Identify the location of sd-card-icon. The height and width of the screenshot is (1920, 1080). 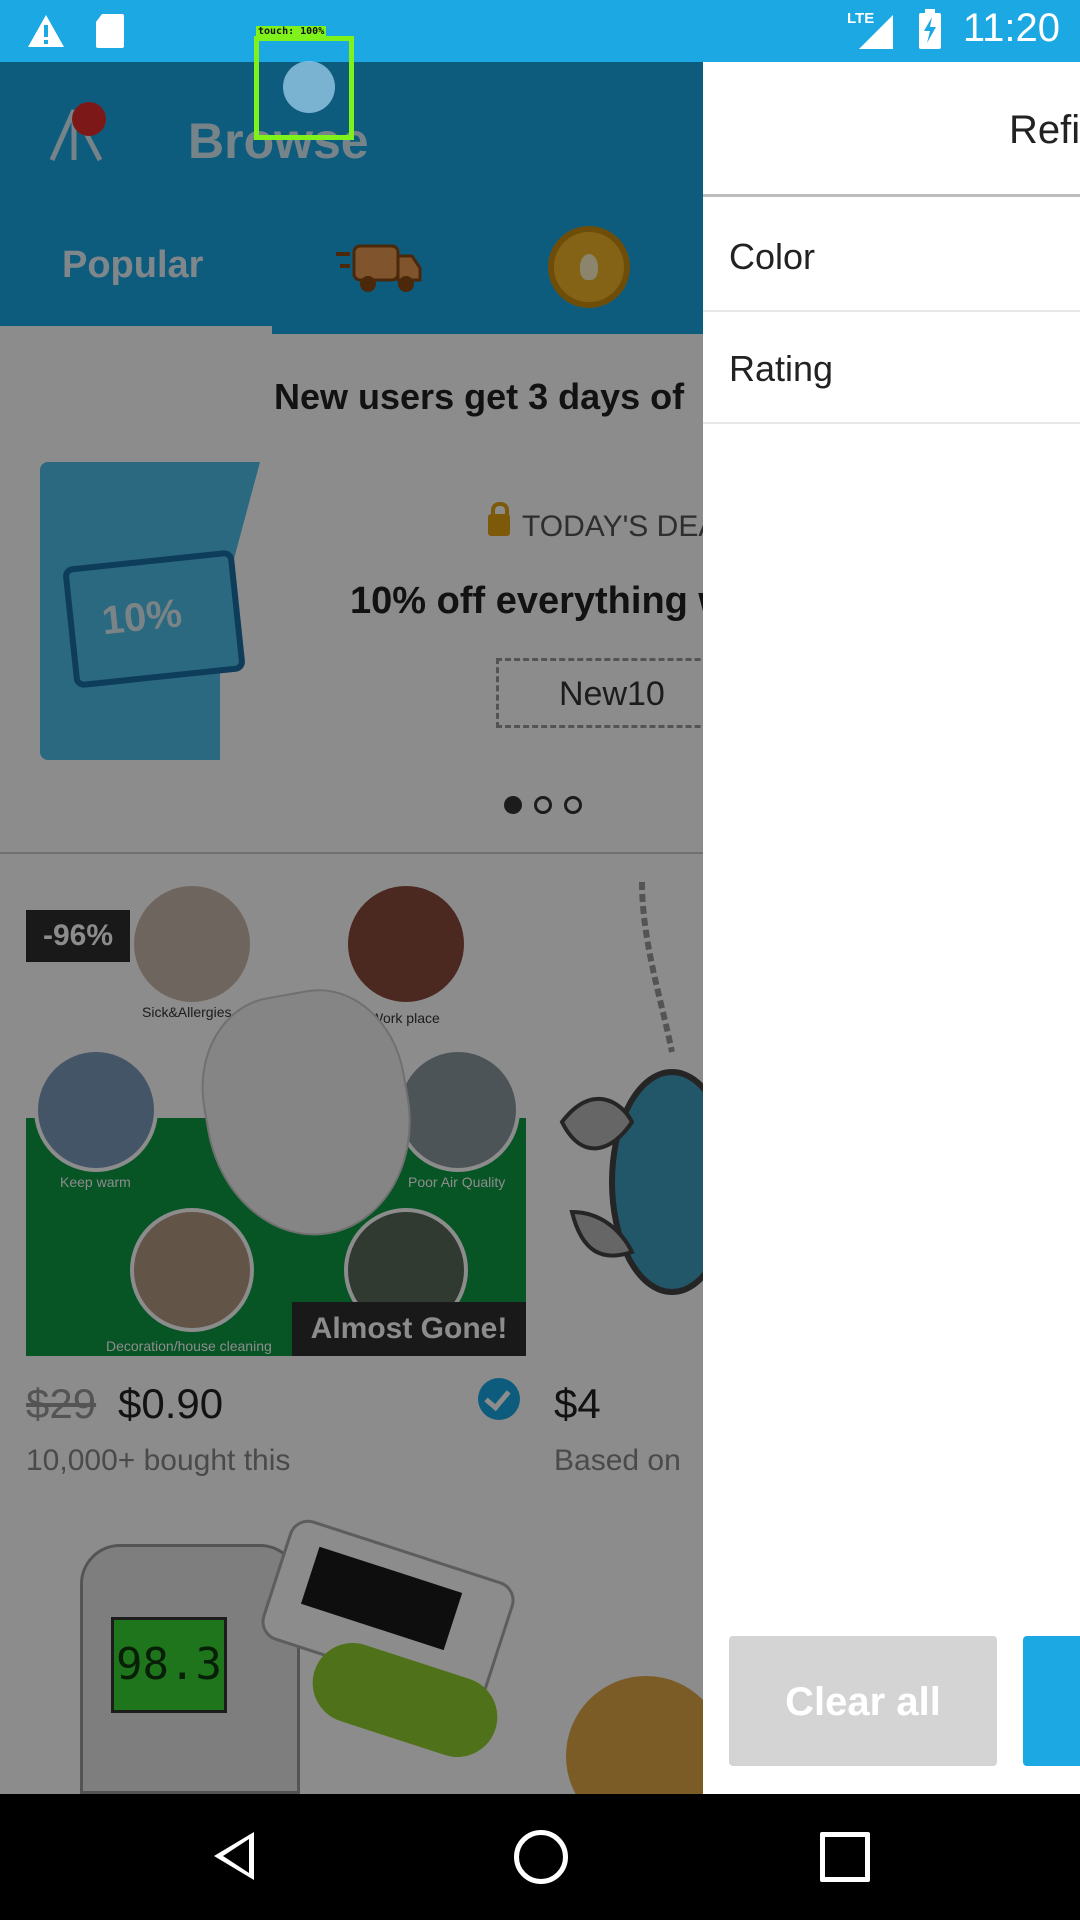
(110, 31).